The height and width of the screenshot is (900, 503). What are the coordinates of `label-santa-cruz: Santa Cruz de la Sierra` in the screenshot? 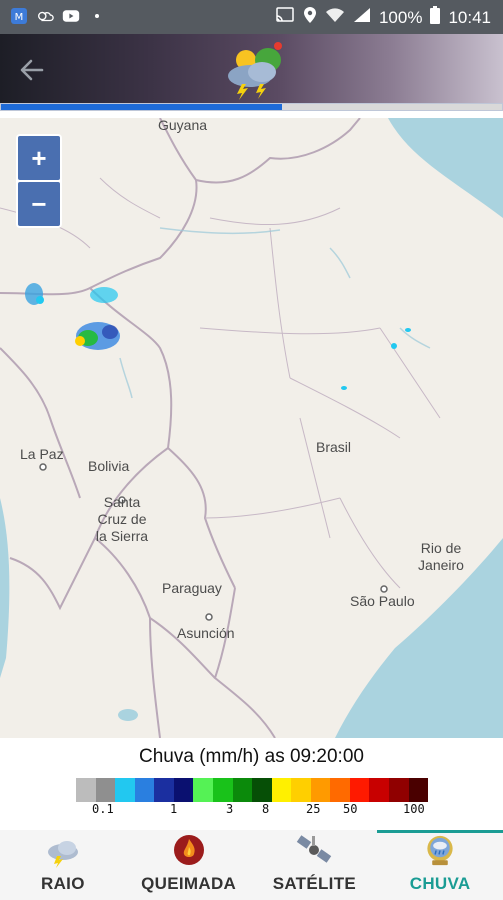 It's located at (122, 519).